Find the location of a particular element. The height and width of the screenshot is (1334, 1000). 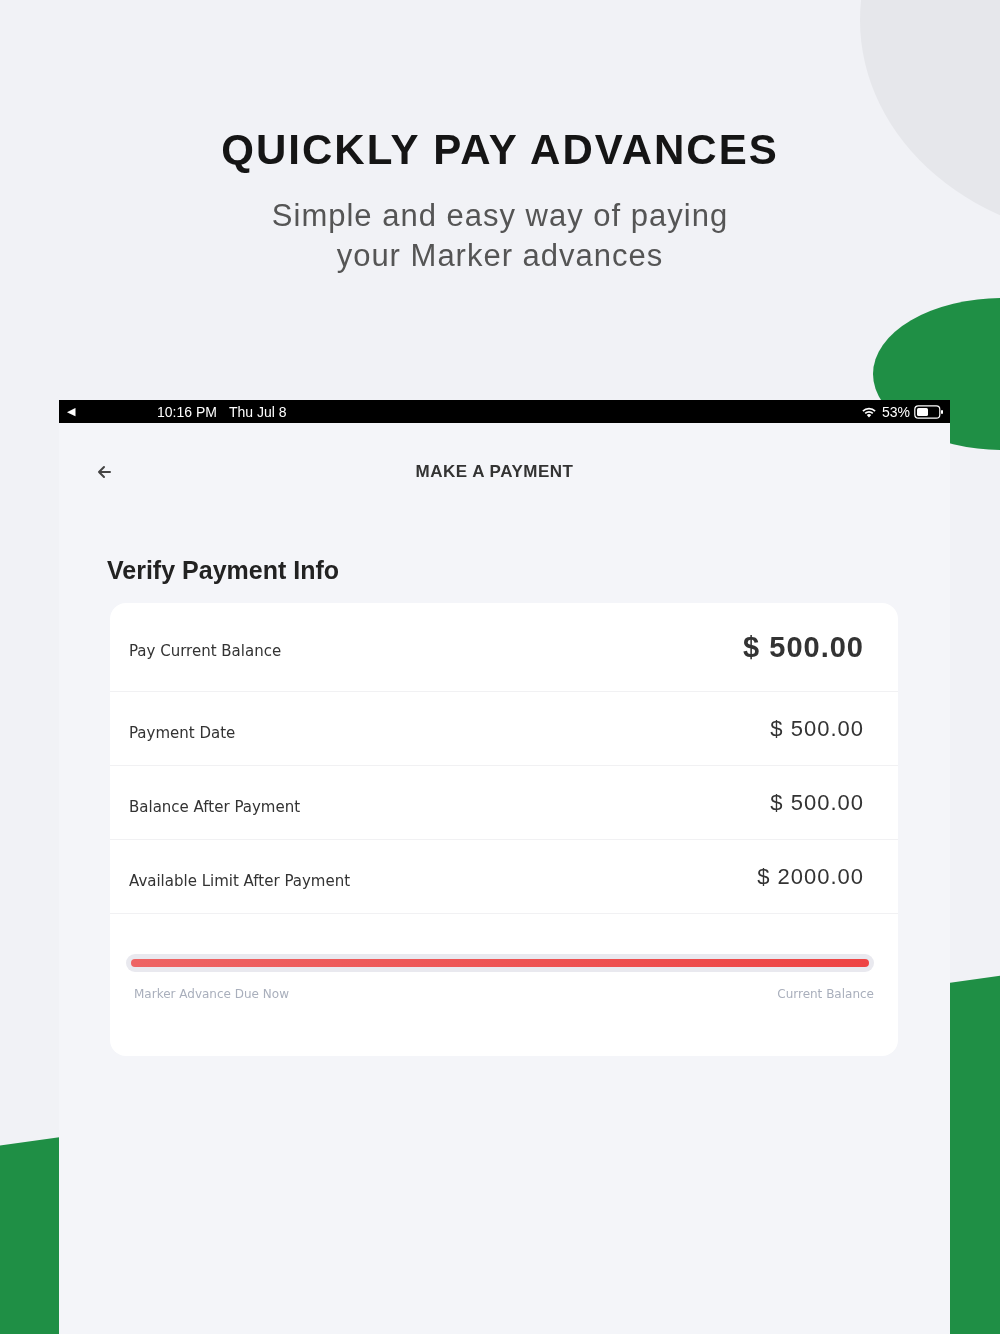

status-time: 10:16 PM is located at coordinates (187, 411).